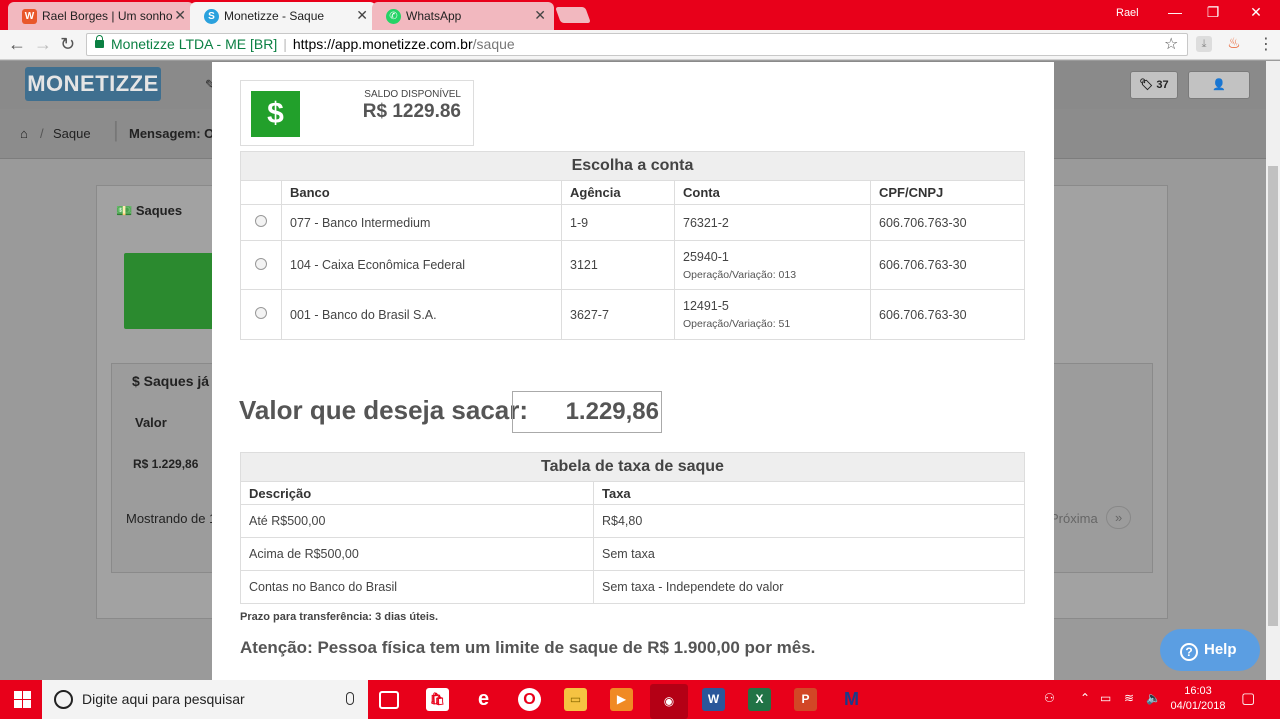  What do you see at coordinates (17, 44) in the screenshot?
I see `back-icon: ←` at bounding box center [17, 44].